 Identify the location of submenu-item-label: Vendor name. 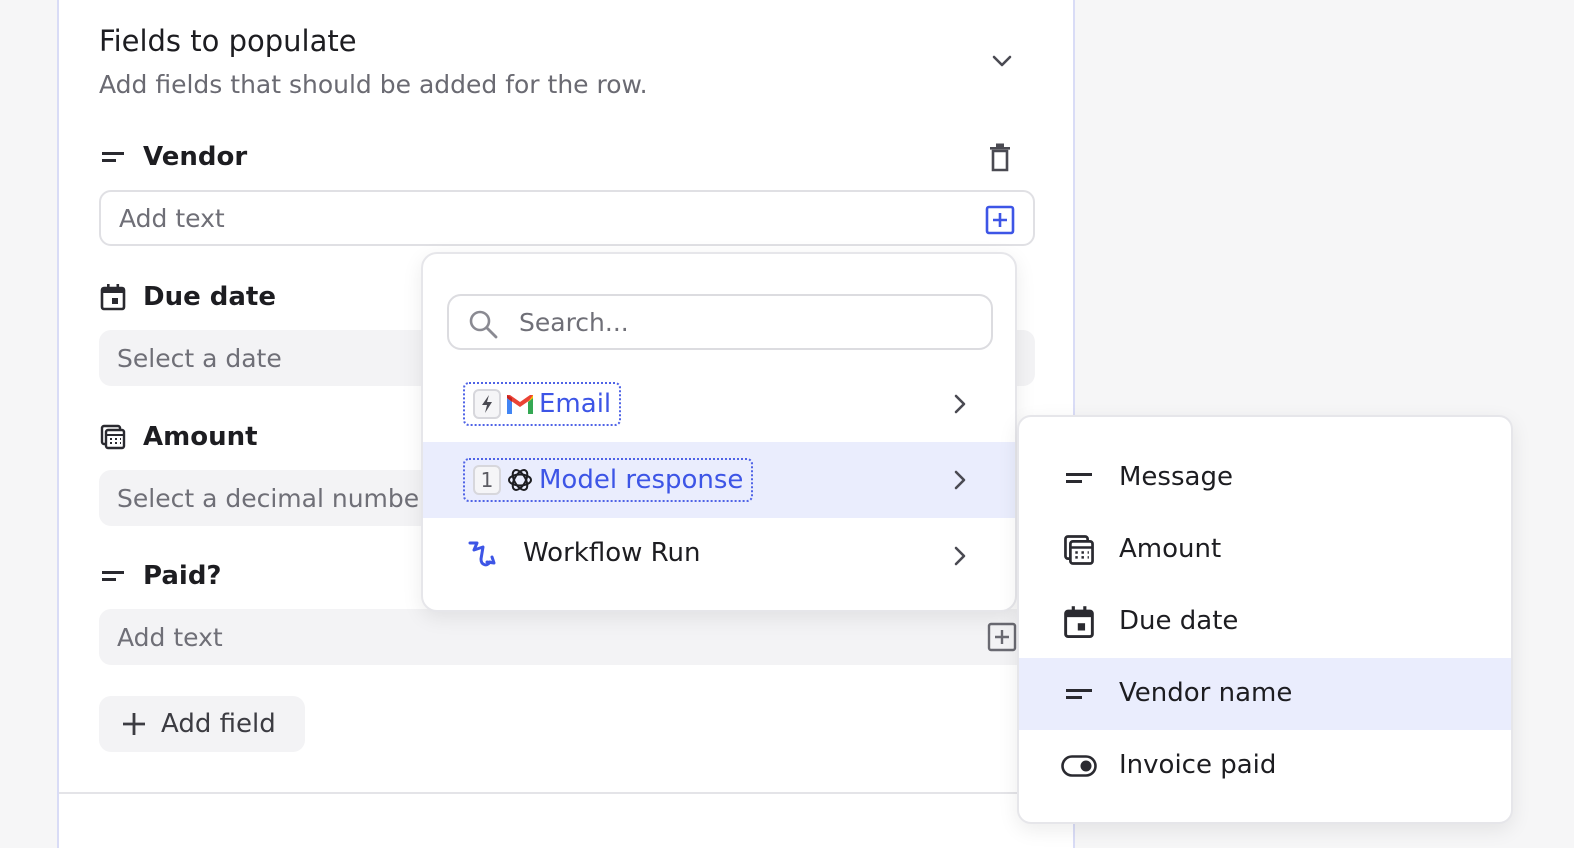
(1206, 693).